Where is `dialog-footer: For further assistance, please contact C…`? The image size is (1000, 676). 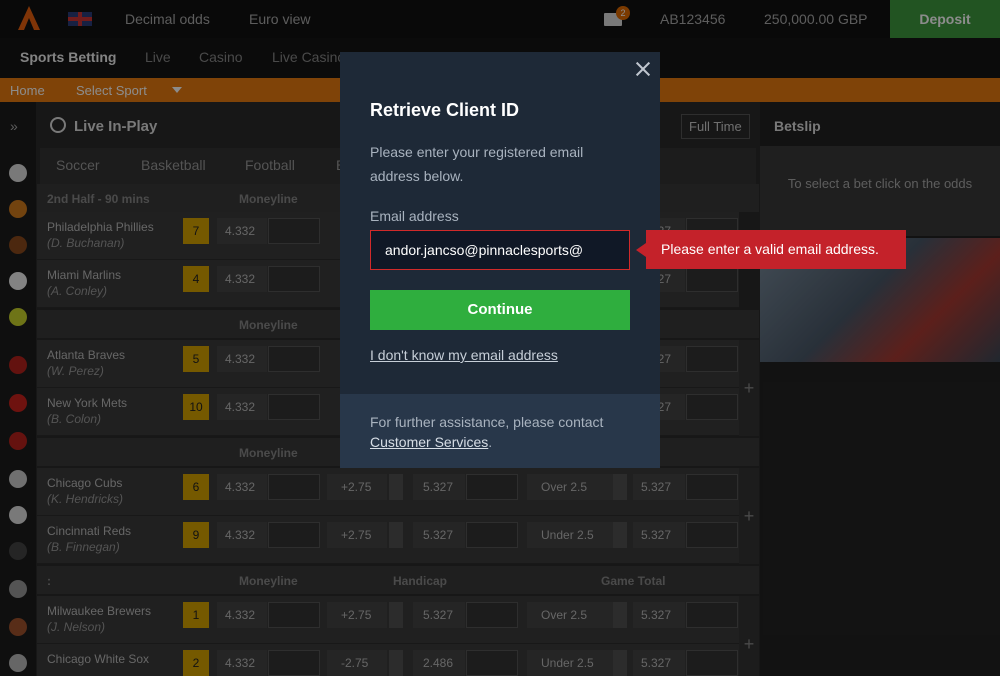 dialog-footer: For further assistance, please contact C… is located at coordinates (500, 431).